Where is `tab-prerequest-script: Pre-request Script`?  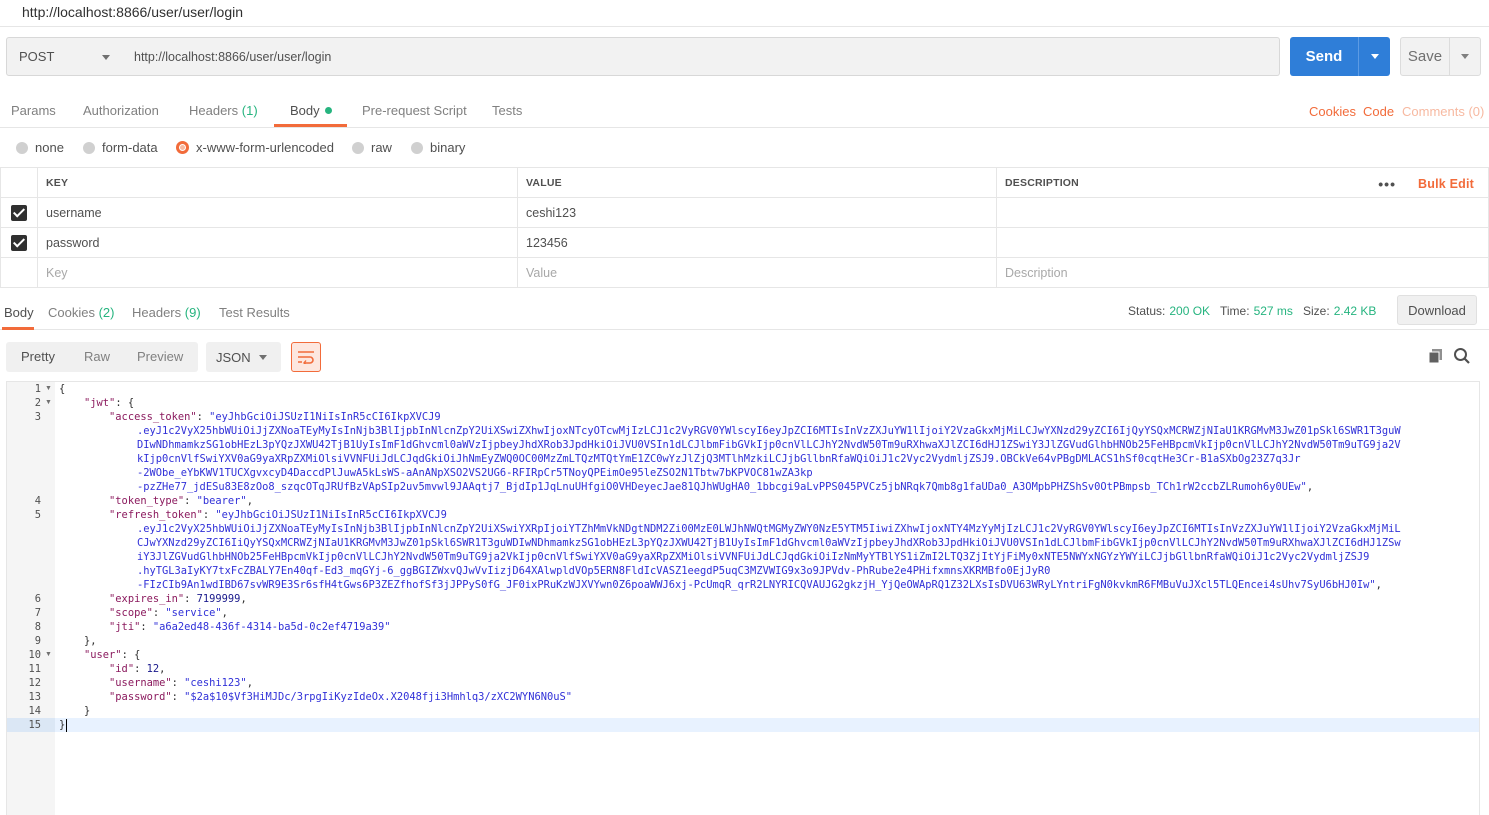 tab-prerequest-script: Pre-request Script is located at coordinates (414, 110).